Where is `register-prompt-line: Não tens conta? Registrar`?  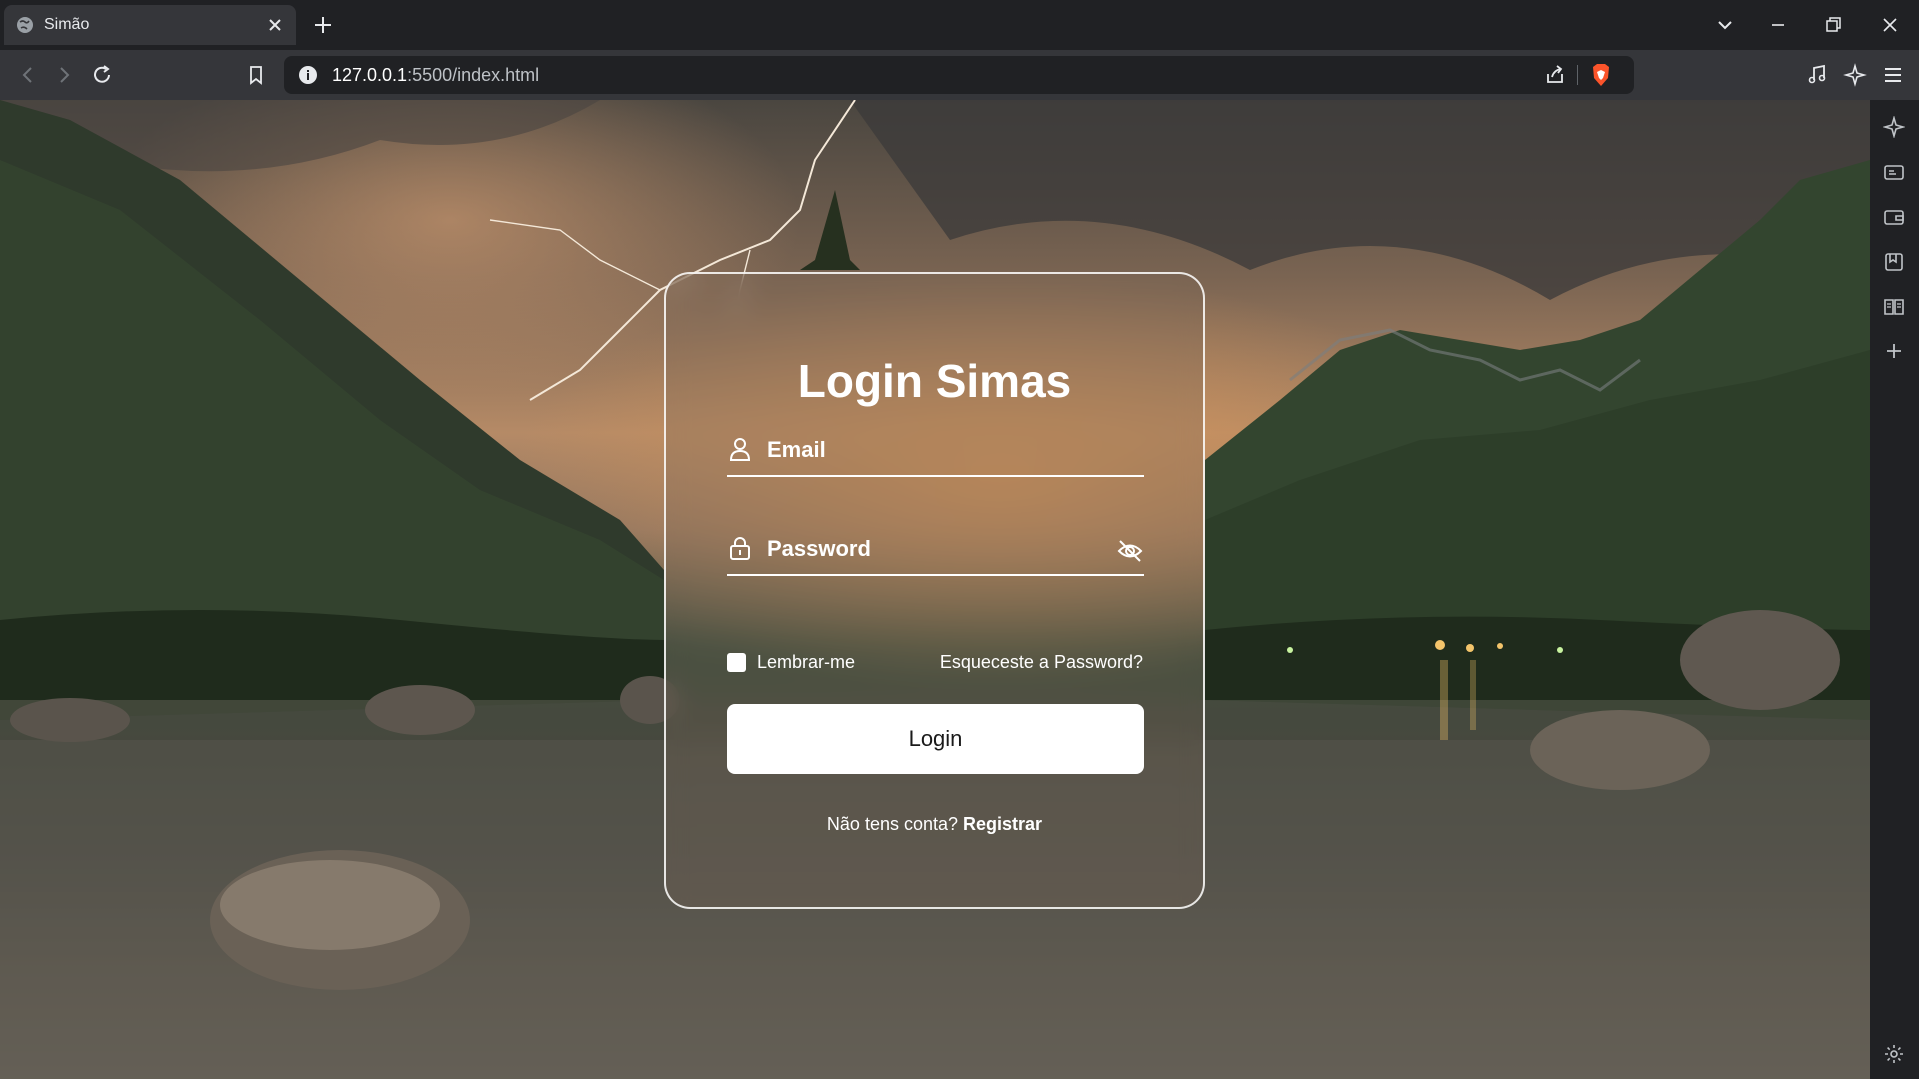
register-prompt-line: Não tens conta? Registrar is located at coordinates (934, 824).